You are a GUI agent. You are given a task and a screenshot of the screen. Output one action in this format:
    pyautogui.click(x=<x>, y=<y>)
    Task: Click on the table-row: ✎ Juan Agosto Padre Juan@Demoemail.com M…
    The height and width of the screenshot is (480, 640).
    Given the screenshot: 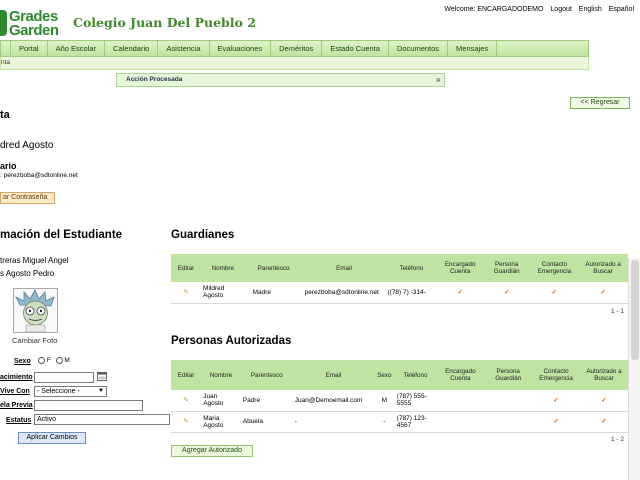 What is the action you would take?
    pyautogui.click(x=399, y=401)
    